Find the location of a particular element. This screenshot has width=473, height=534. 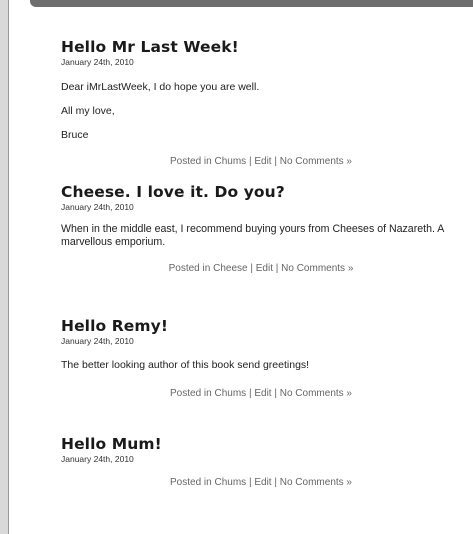

category-link: Cheese is located at coordinates (230, 268).